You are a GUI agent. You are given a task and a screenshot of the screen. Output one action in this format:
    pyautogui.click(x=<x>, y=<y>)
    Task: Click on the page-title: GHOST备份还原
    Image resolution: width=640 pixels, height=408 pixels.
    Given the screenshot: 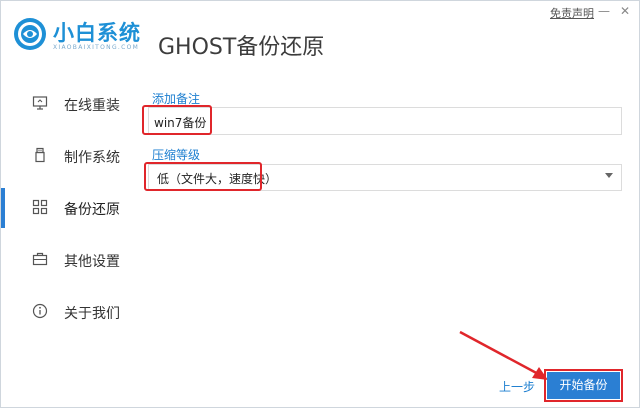 What is the action you would take?
    pyautogui.click(x=241, y=47)
    